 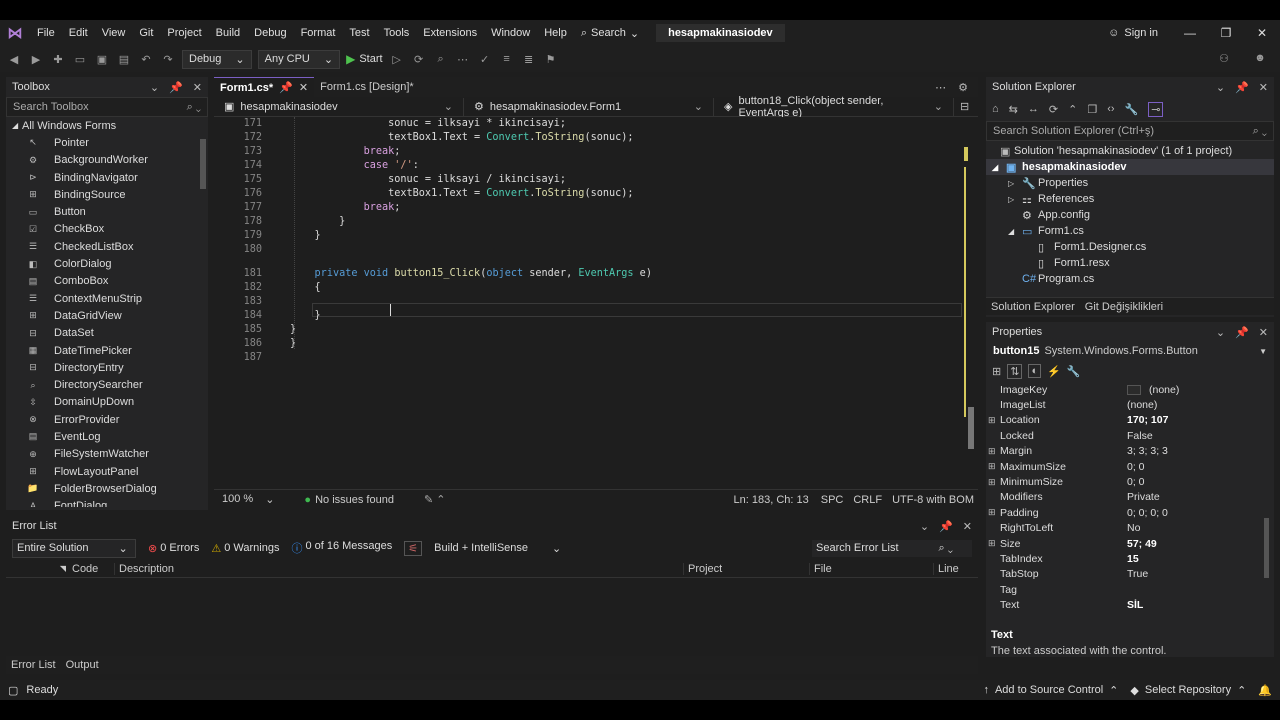 What do you see at coordinates (1131, 604) in the screenshot?
I see `property-row: Text SİL` at bounding box center [1131, 604].